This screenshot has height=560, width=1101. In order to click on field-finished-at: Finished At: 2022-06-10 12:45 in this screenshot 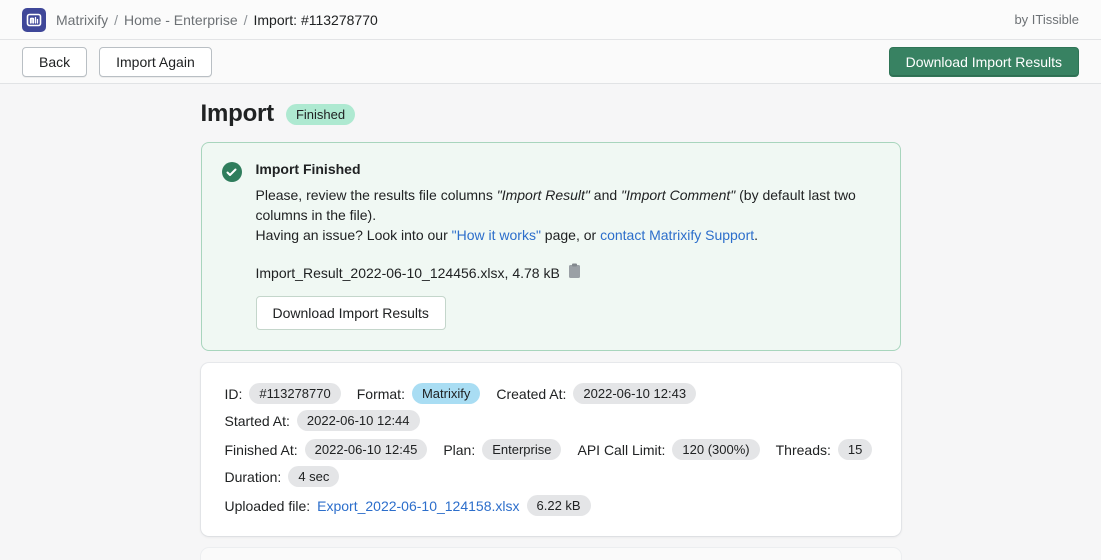, I will do `click(326, 449)`.